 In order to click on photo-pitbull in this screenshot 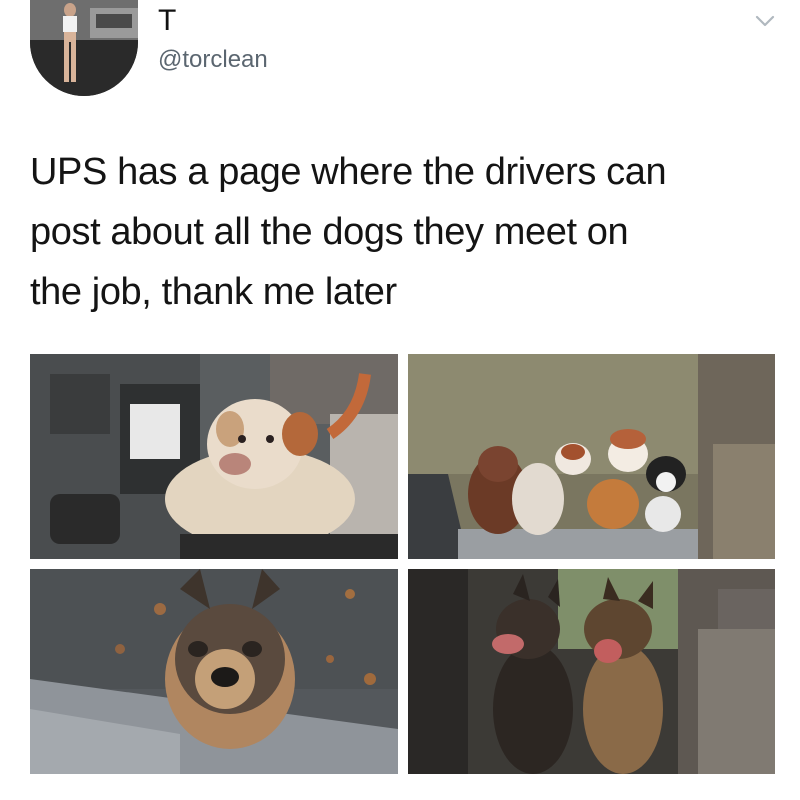, I will do `click(214, 456)`.